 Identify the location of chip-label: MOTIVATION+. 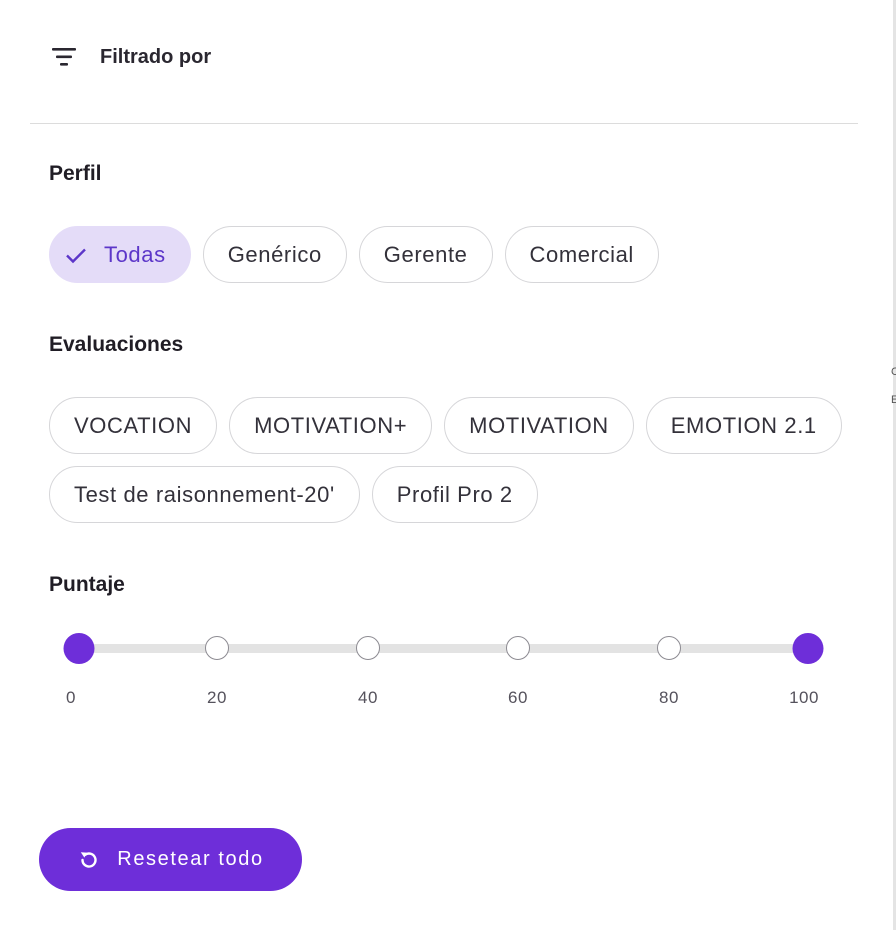
(331, 425).